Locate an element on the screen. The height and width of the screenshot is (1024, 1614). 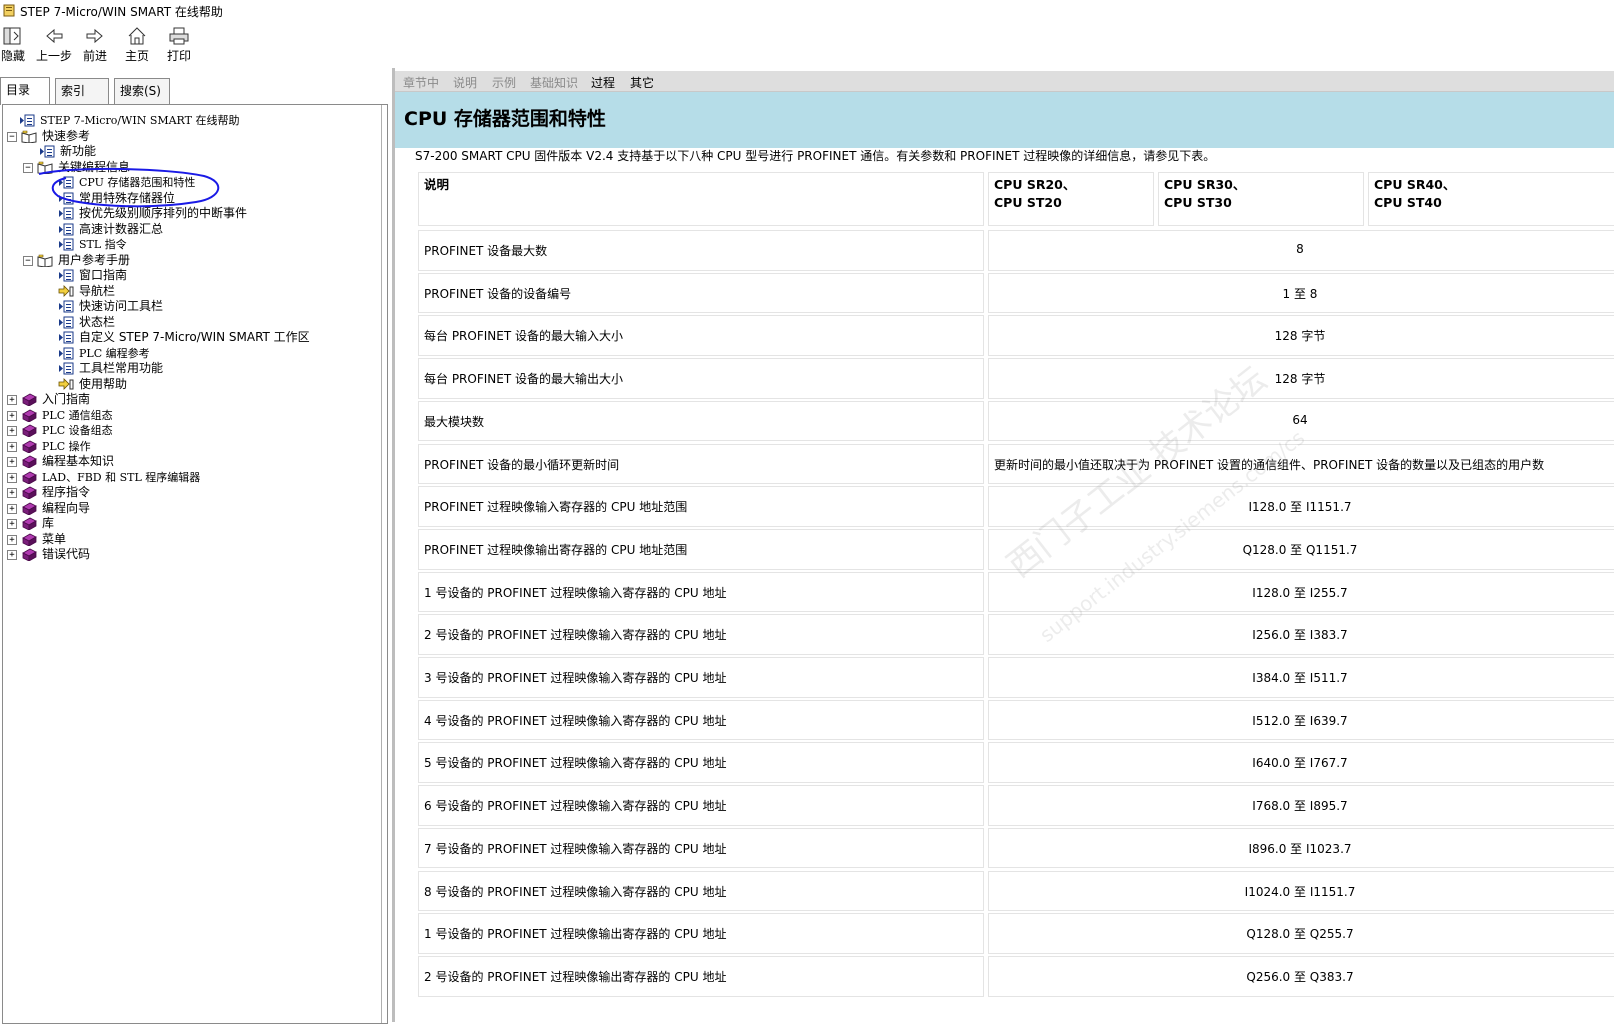
tree-node: 高速计数器汇总 is located at coordinates (193, 230).